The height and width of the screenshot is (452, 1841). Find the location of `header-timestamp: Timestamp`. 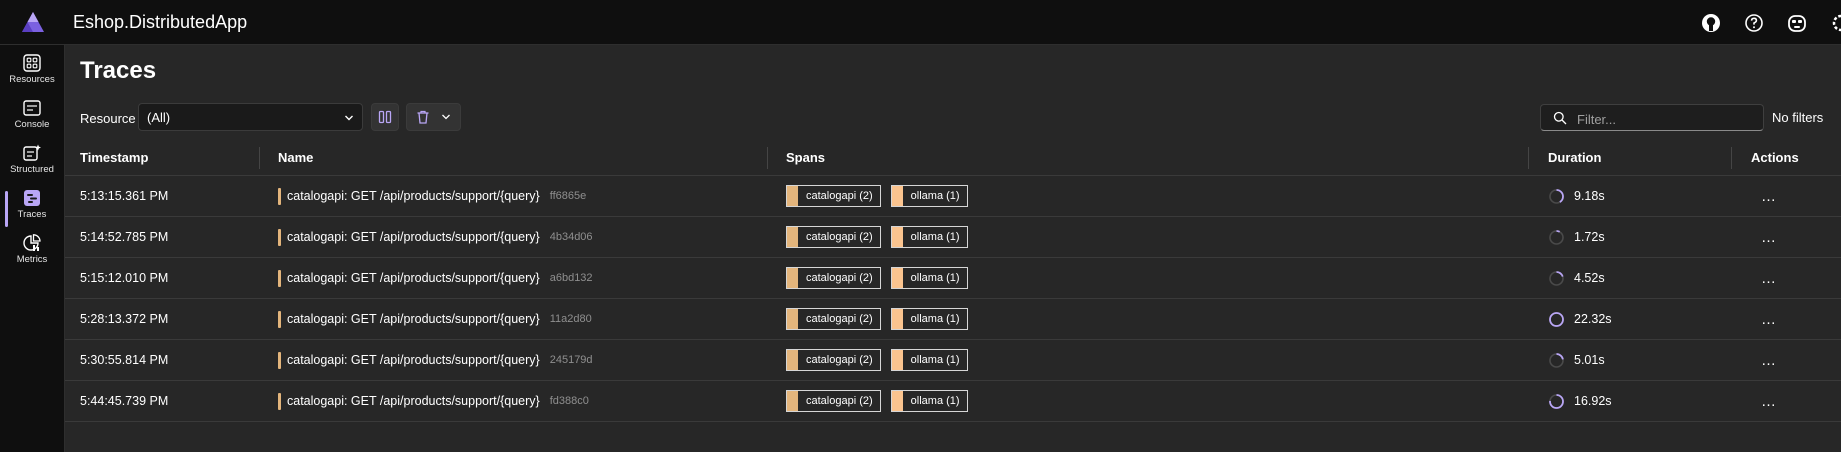

header-timestamp: Timestamp is located at coordinates (114, 157).